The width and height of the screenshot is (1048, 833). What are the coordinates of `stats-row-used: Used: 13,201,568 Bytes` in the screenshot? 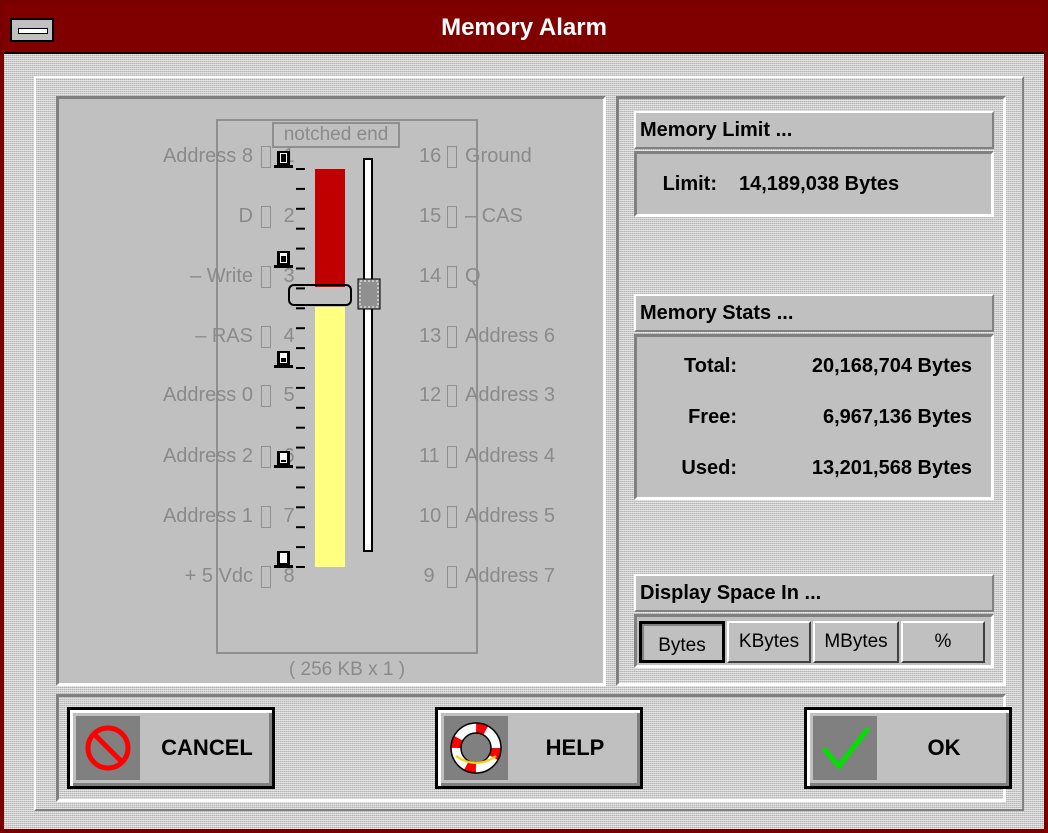 It's located at (814, 468).